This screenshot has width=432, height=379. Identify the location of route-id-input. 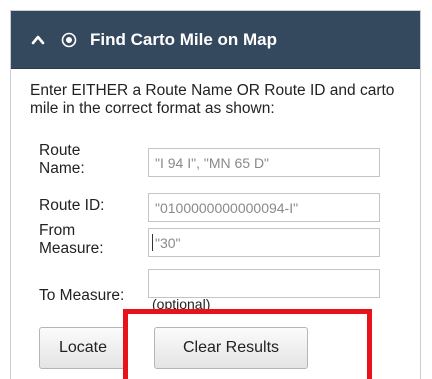
(264, 207).